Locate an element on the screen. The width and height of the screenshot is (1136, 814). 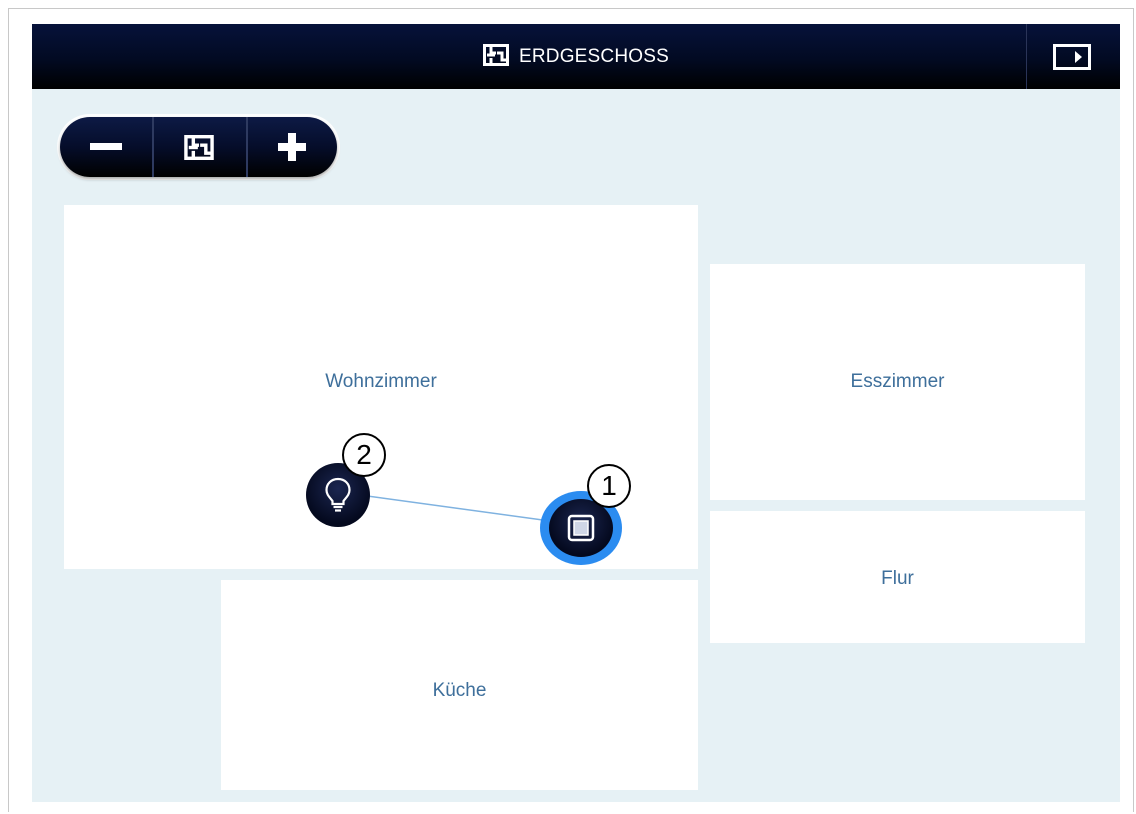
panel-toggle-icon is located at coordinates (1072, 57).